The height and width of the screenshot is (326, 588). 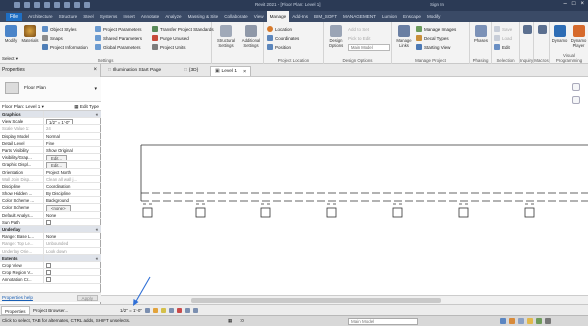 I want to click on decal-types-button: Decal Types, so click(x=432, y=38).